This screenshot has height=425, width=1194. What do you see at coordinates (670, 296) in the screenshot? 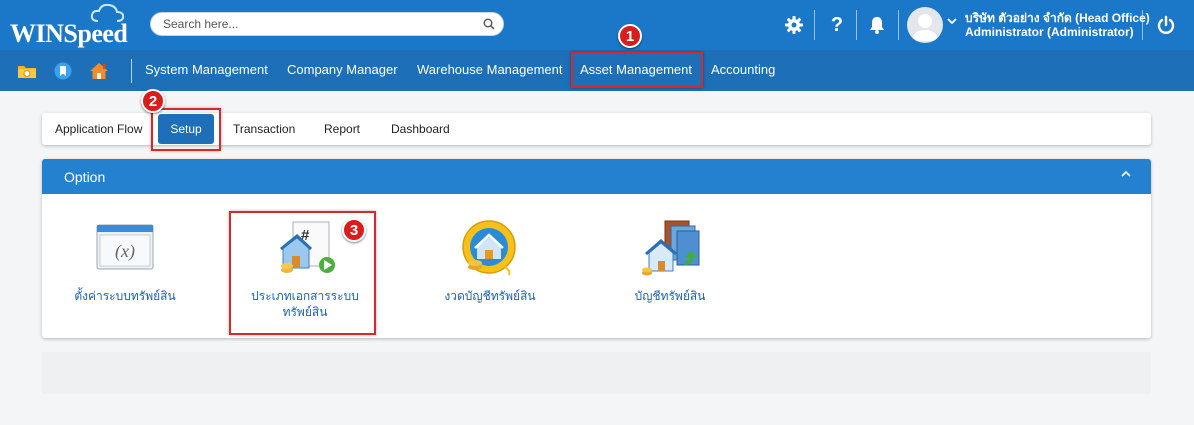
I see `option-label: บัญชีทรัพย์สิน` at bounding box center [670, 296].